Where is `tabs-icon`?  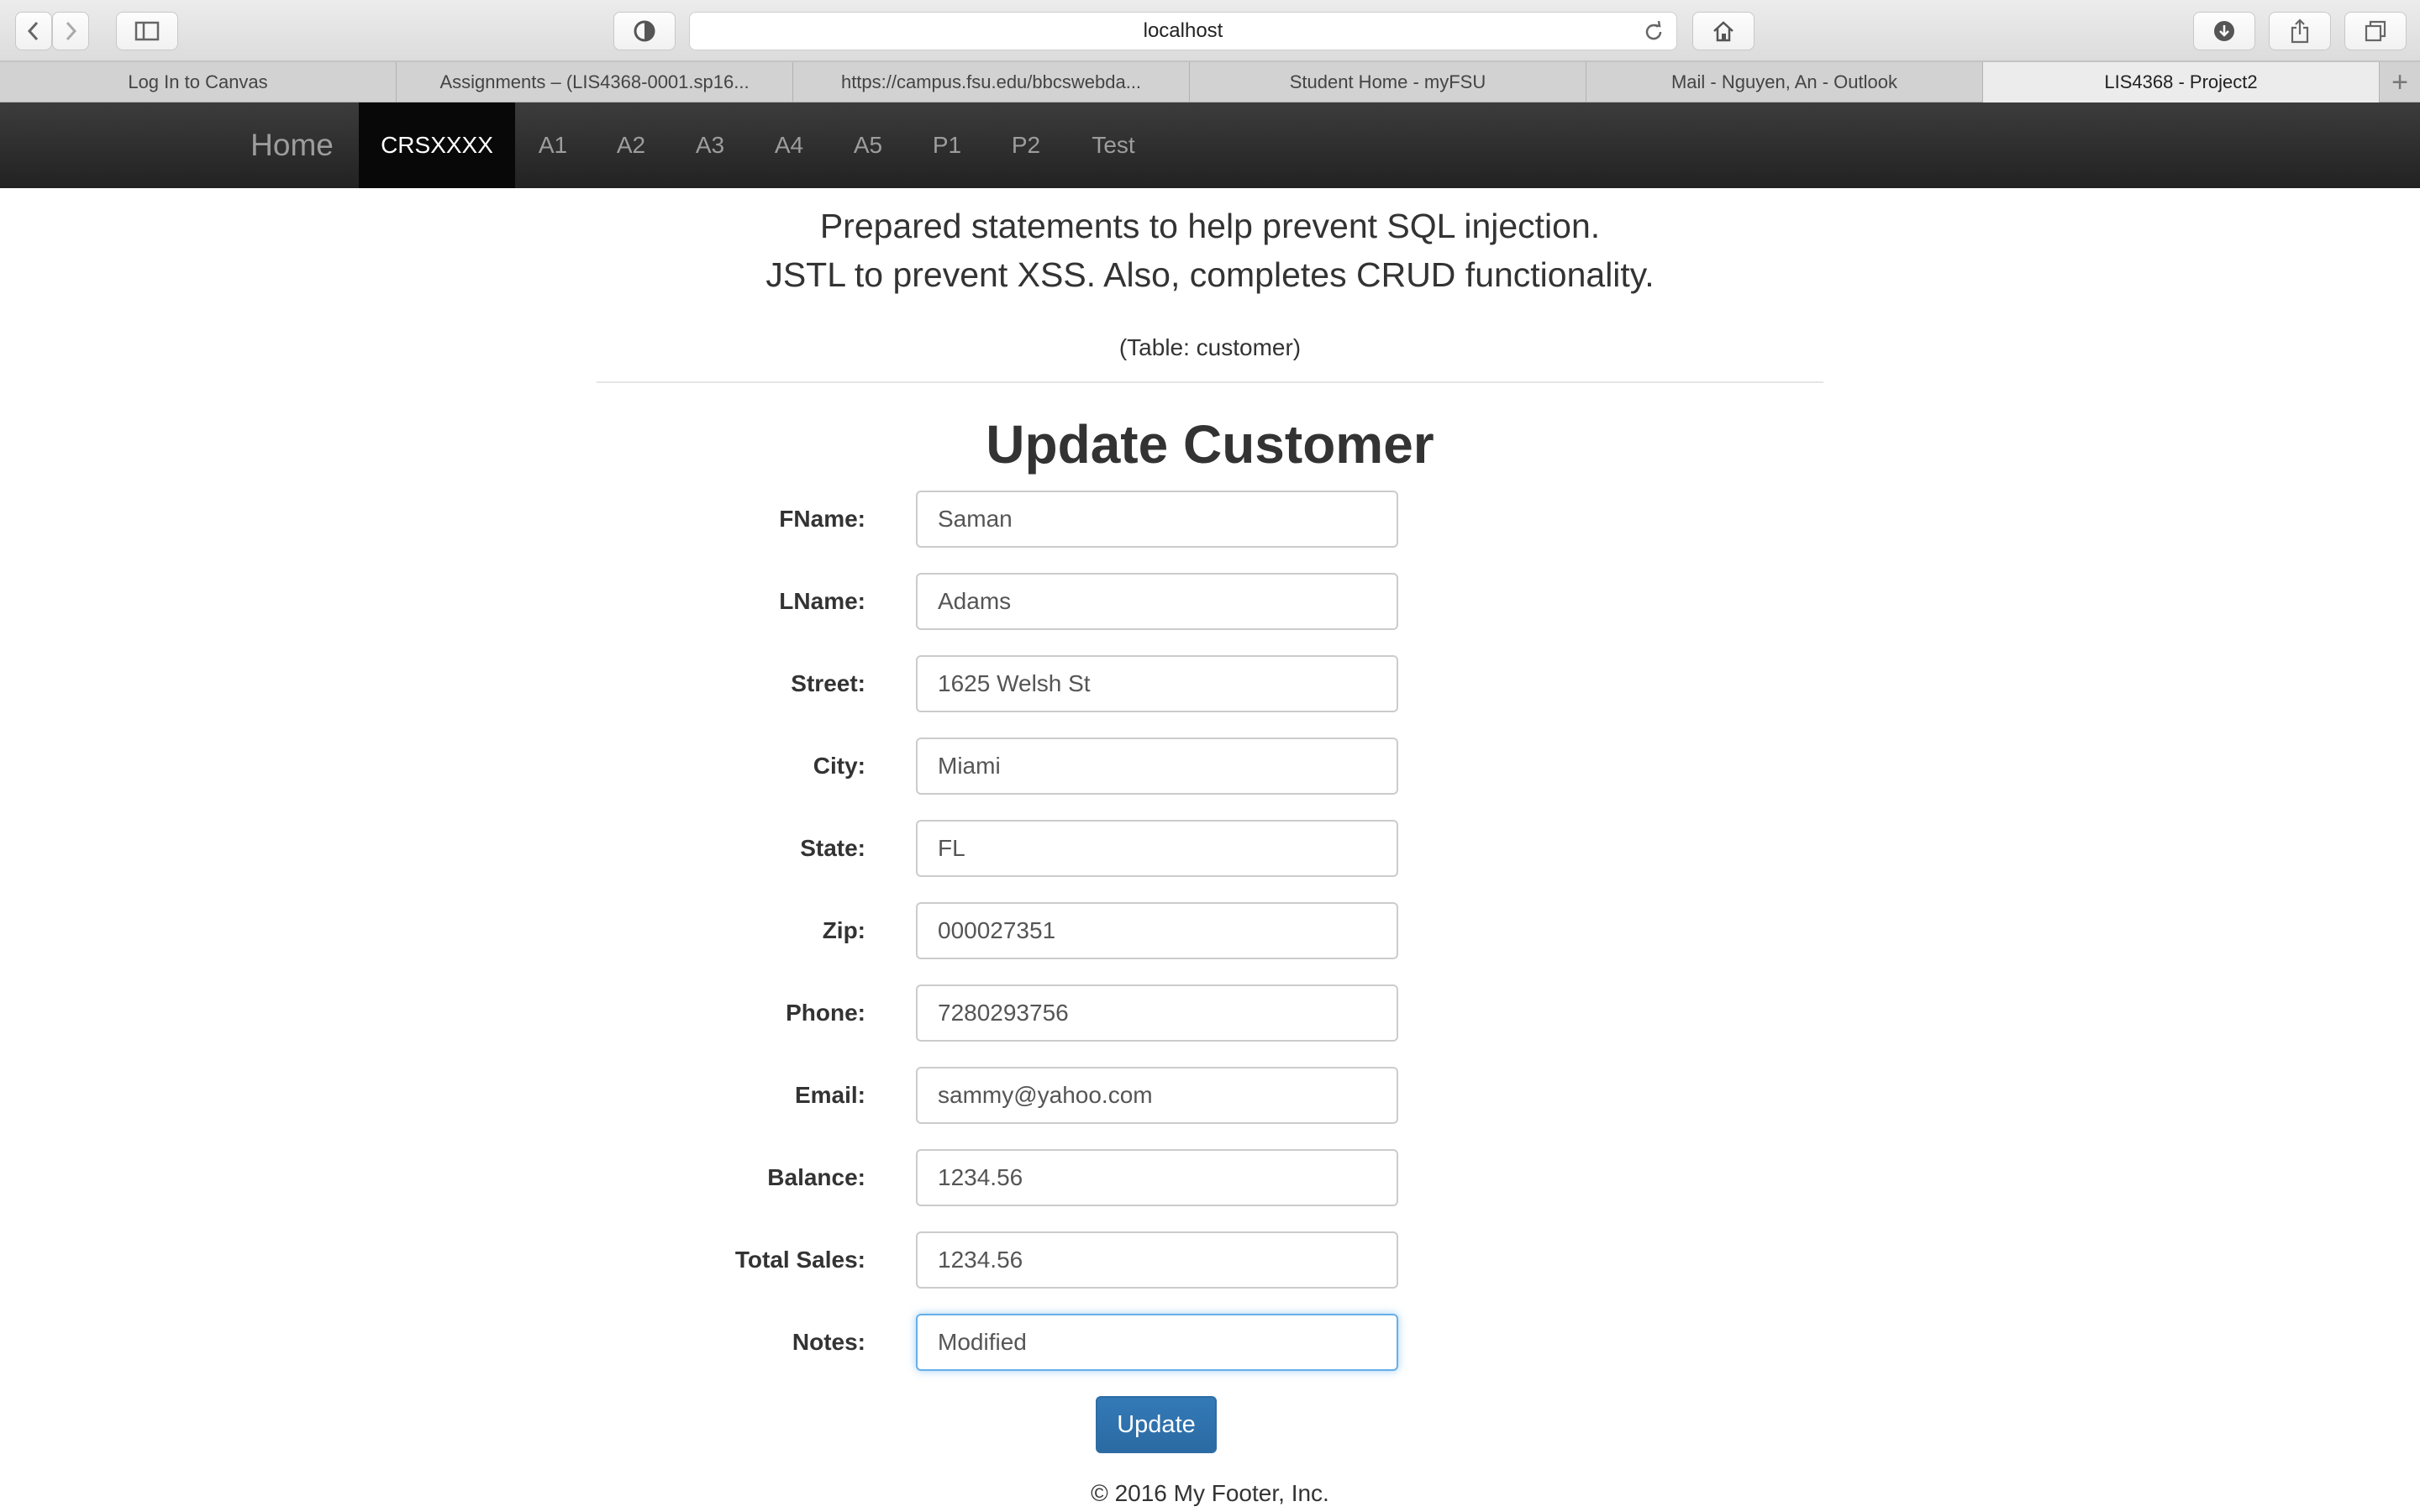 tabs-icon is located at coordinates (2375, 31).